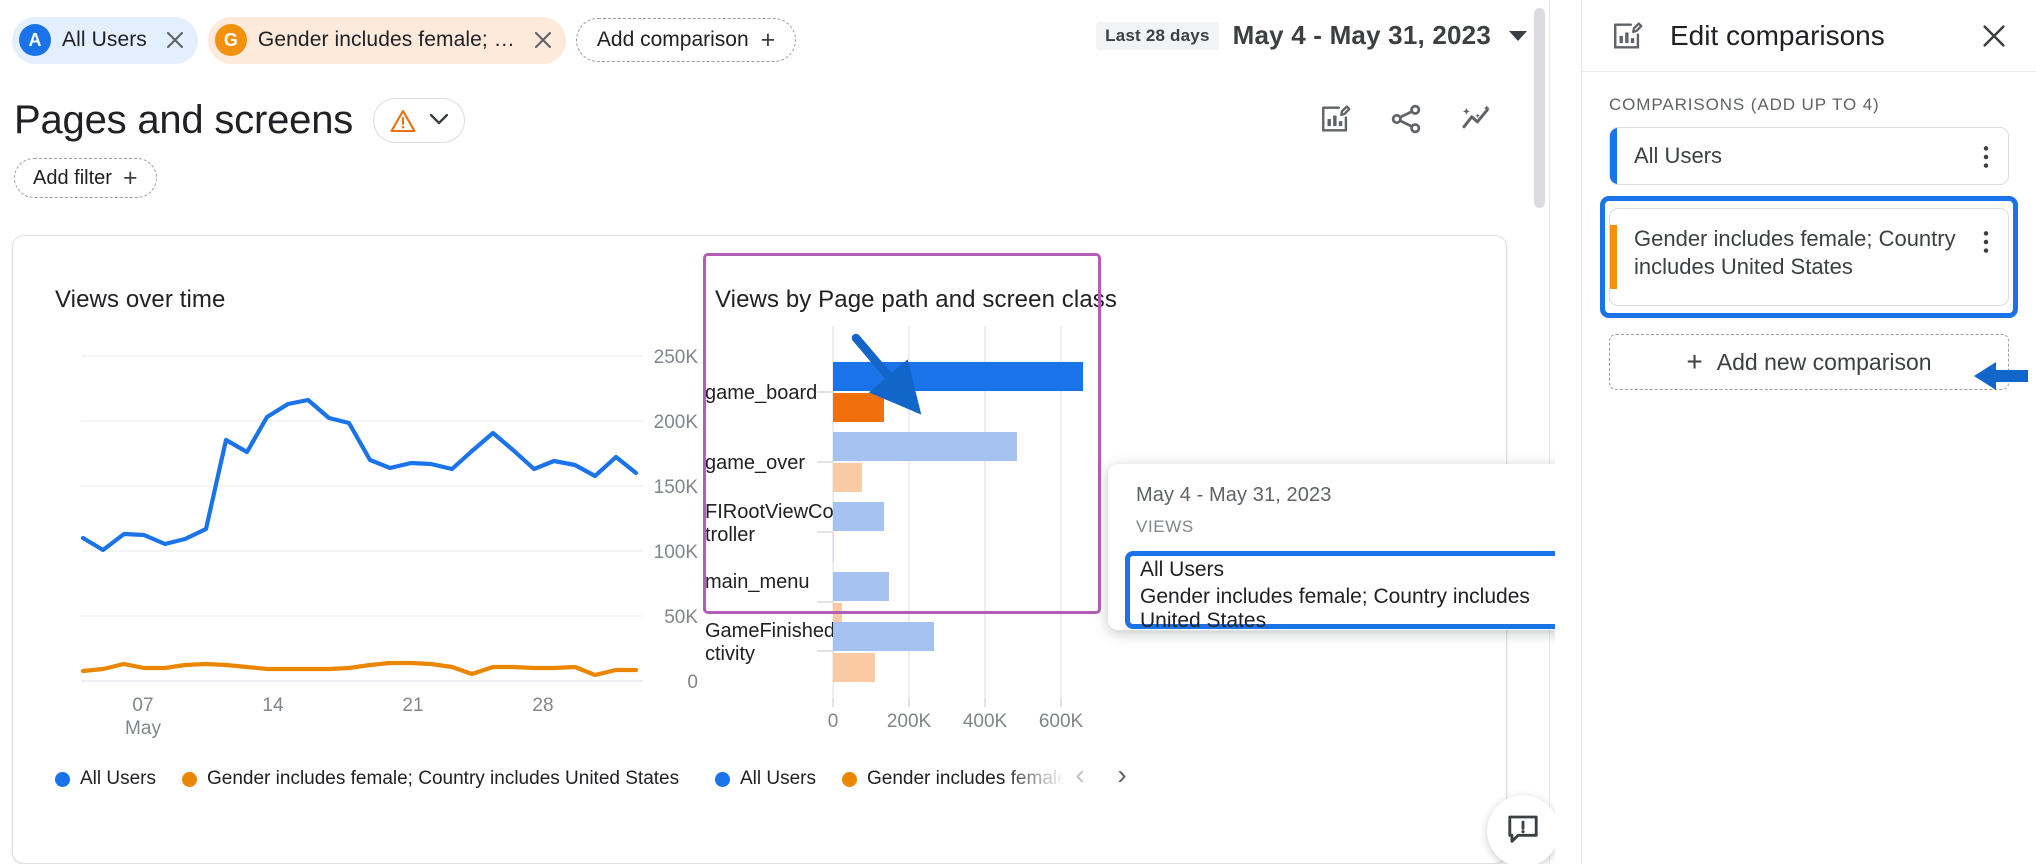  I want to click on svg-text: 14, so click(273, 705).